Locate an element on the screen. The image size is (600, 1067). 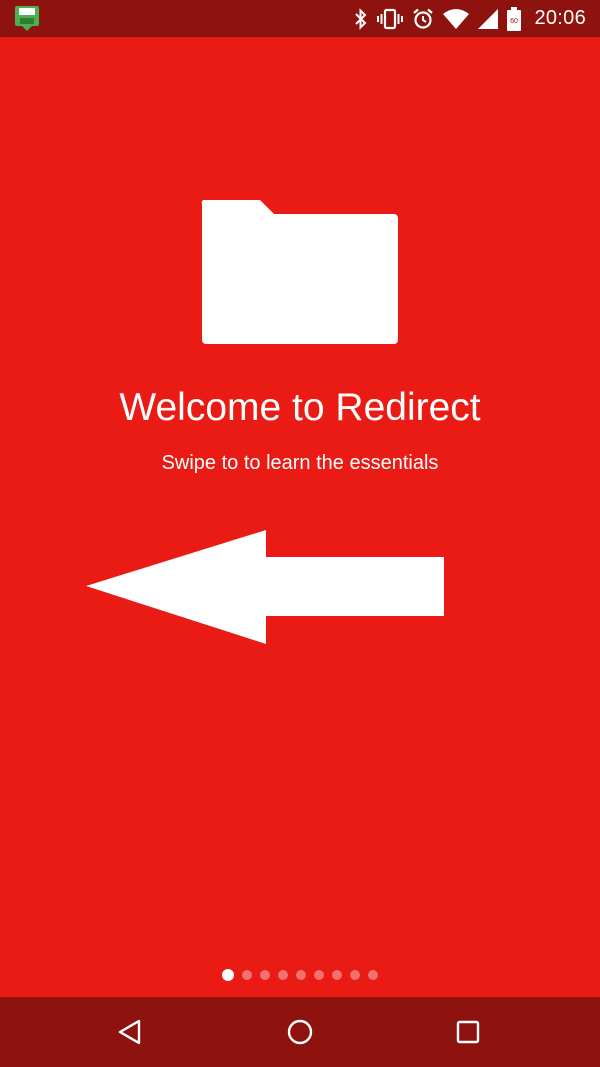
home-circle-icon is located at coordinates (300, 1032).